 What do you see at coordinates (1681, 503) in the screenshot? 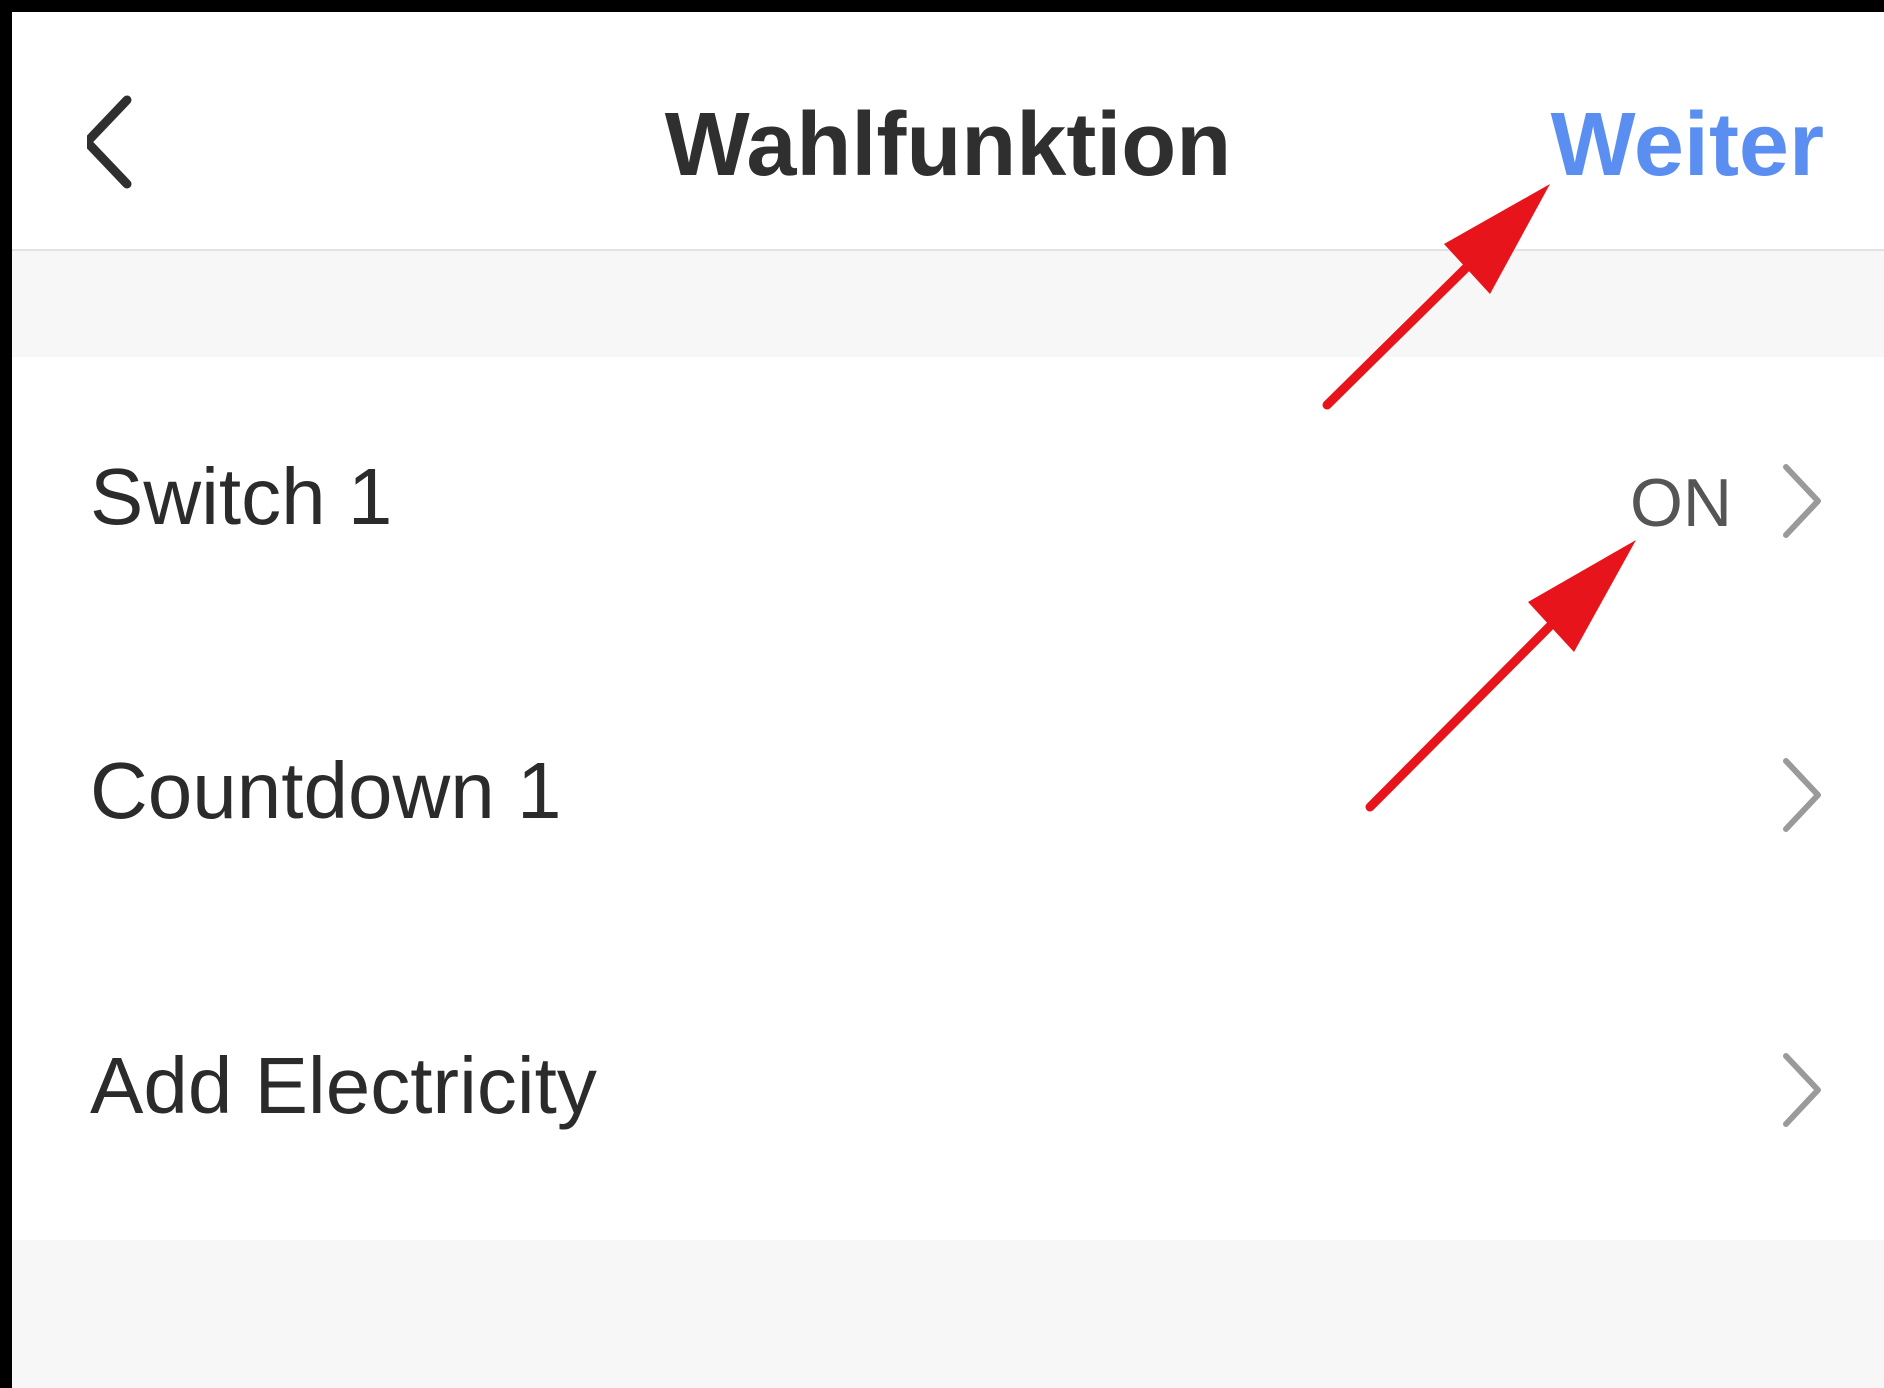
I see `list-item-value: ON` at bounding box center [1681, 503].